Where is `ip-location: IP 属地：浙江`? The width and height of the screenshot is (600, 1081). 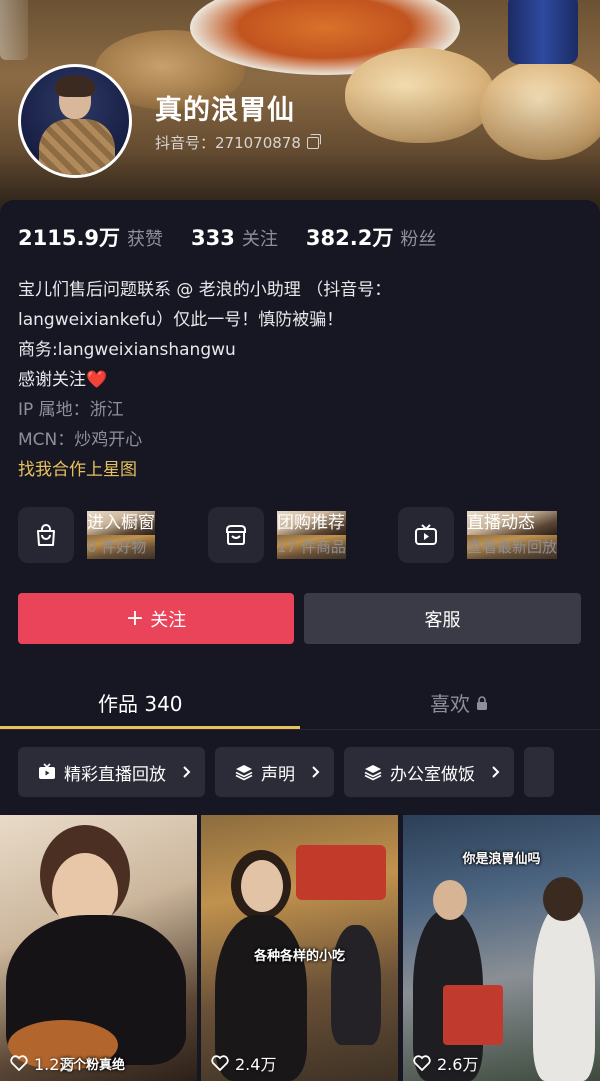
ip-location: IP 属地：浙江 is located at coordinates (71, 410).